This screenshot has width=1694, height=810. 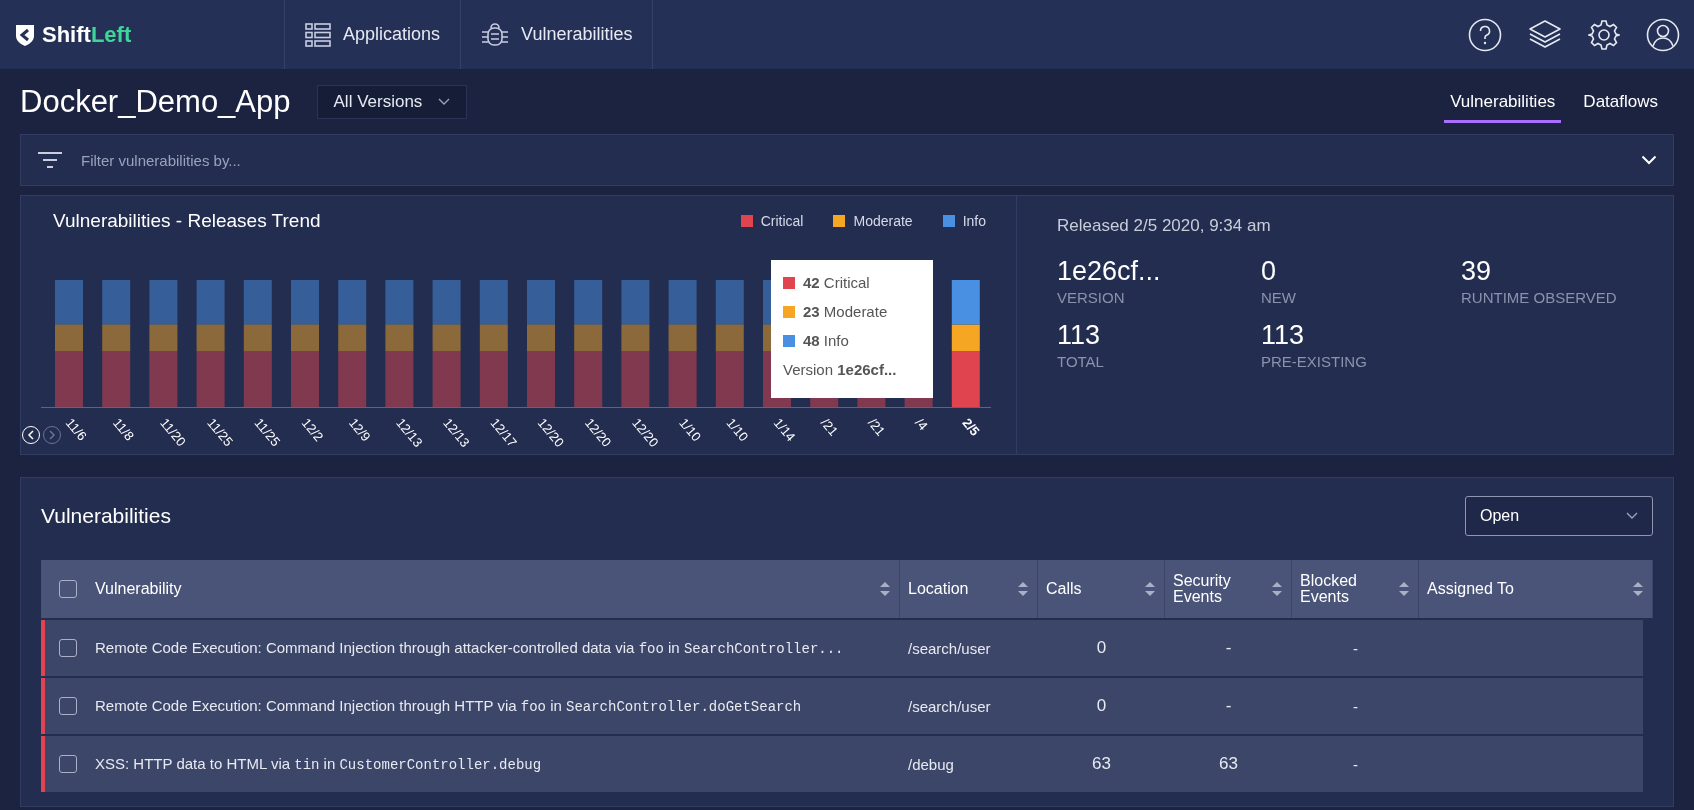 I want to click on vulnerability-title: XSS: HTTP data to HTML via tin in CustomerController.debug, so click(x=318, y=764).